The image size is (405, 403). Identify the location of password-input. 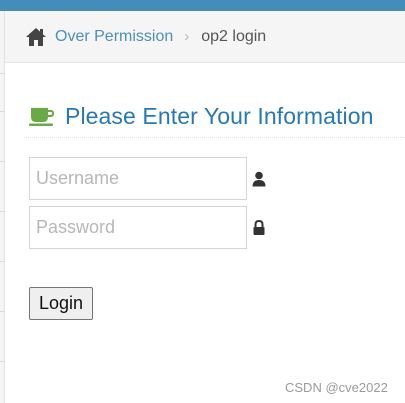
(138, 227).